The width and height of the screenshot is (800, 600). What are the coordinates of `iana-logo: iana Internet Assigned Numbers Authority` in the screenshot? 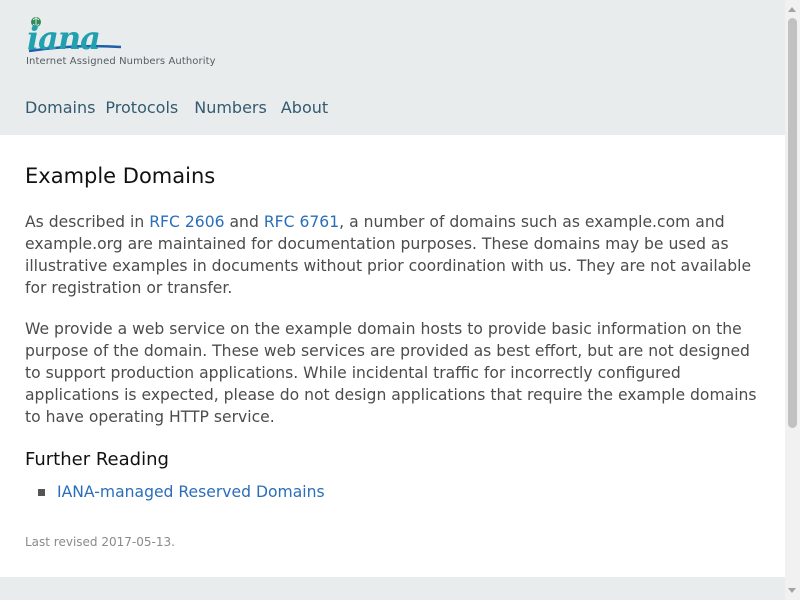 It's located at (120, 42).